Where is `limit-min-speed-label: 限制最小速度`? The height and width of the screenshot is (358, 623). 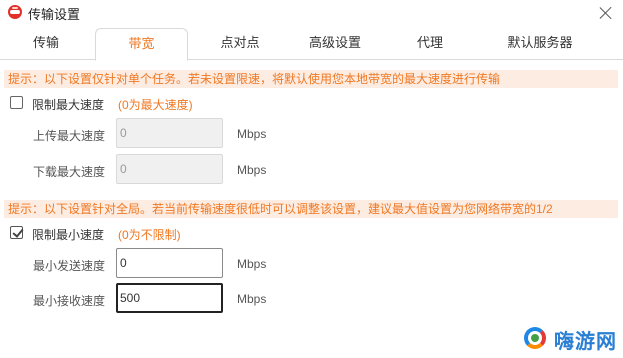
limit-min-speed-label: 限制最小速度 is located at coordinates (68, 235).